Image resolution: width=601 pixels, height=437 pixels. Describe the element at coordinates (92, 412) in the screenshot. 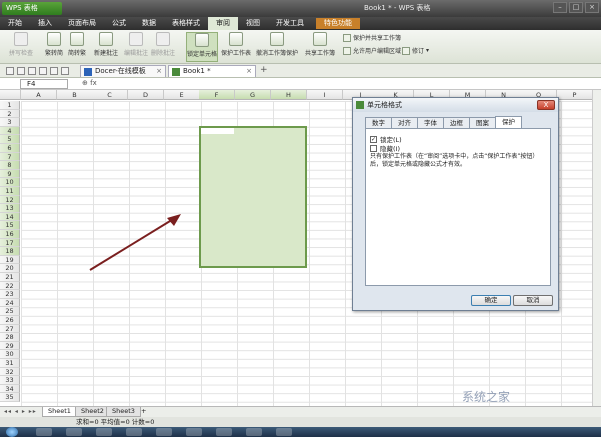

I see `sheet-tab: Sheet2` at that location.